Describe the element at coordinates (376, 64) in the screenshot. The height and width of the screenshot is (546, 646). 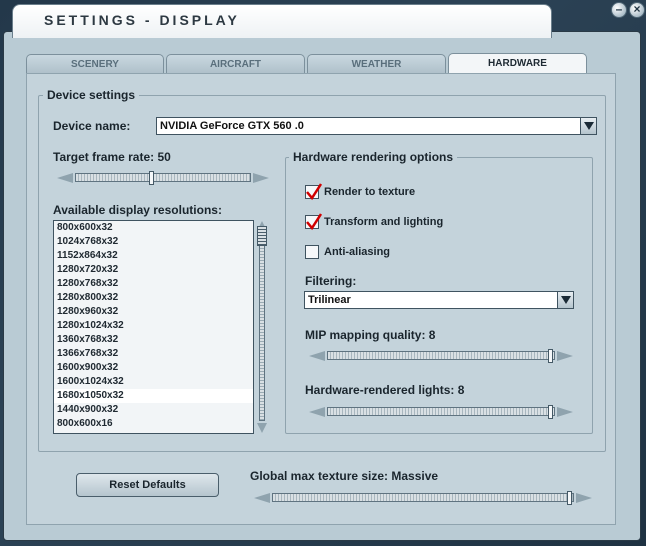
I see `tab-weather: WEATHER` at that location.